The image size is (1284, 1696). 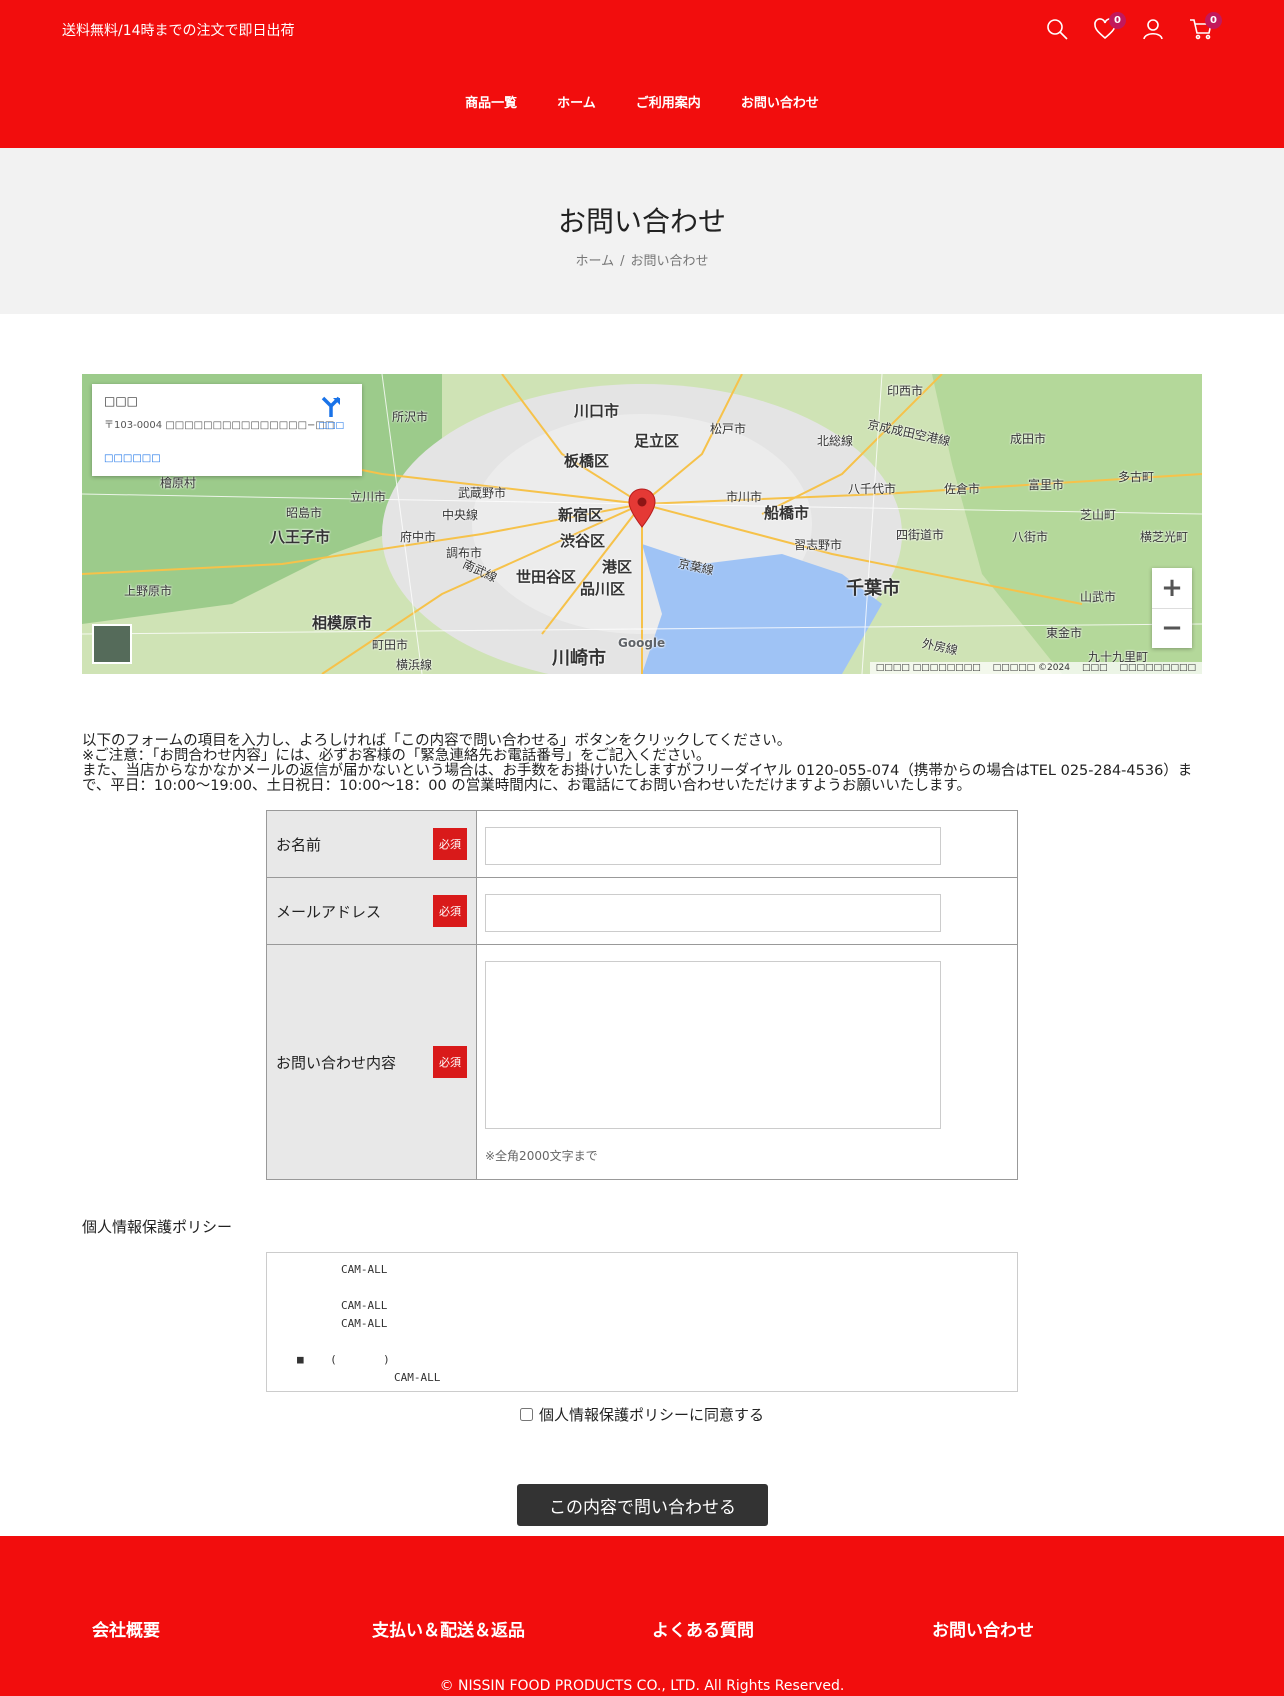 I want to click on email-input, so click(x=713, y=913).